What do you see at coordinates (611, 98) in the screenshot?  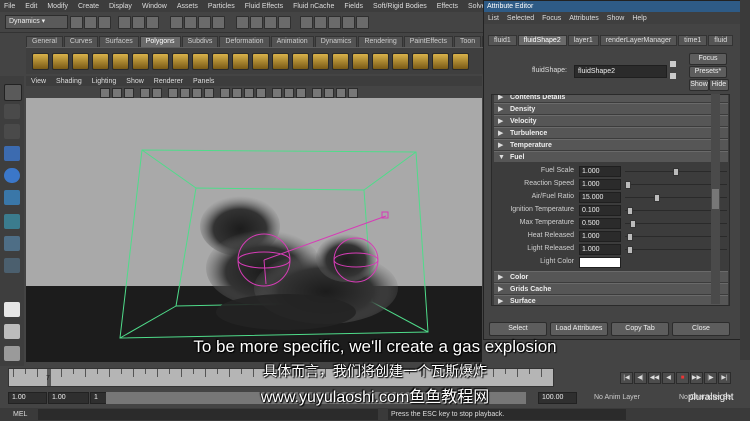 I see `section-contents-details: ▶ Contents Details` at bounding box center [611, 98].